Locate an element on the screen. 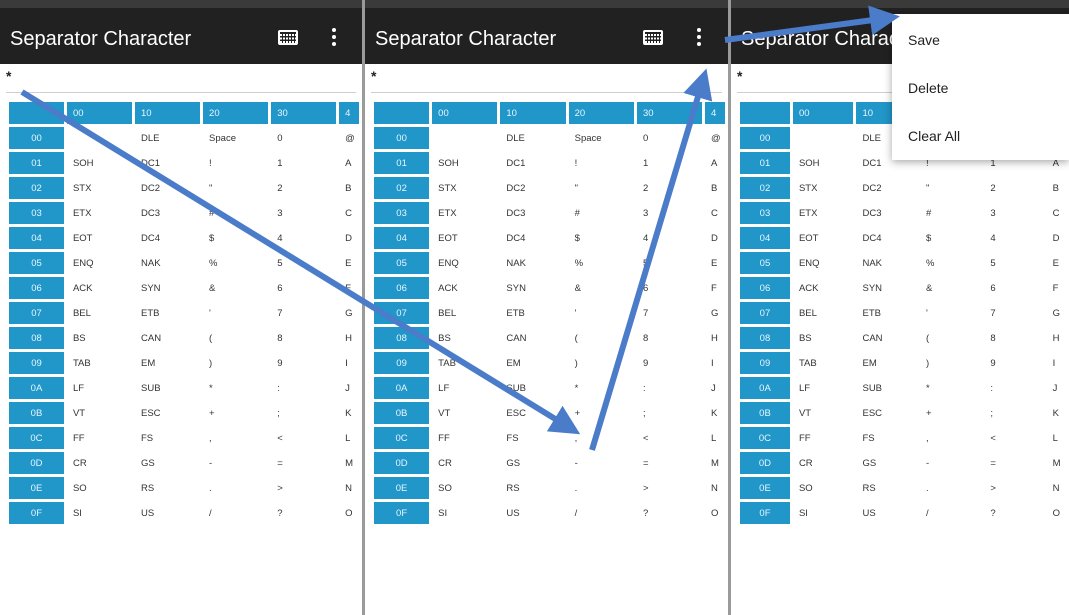  table-cell: ACK is located at coordinates (99, 288).